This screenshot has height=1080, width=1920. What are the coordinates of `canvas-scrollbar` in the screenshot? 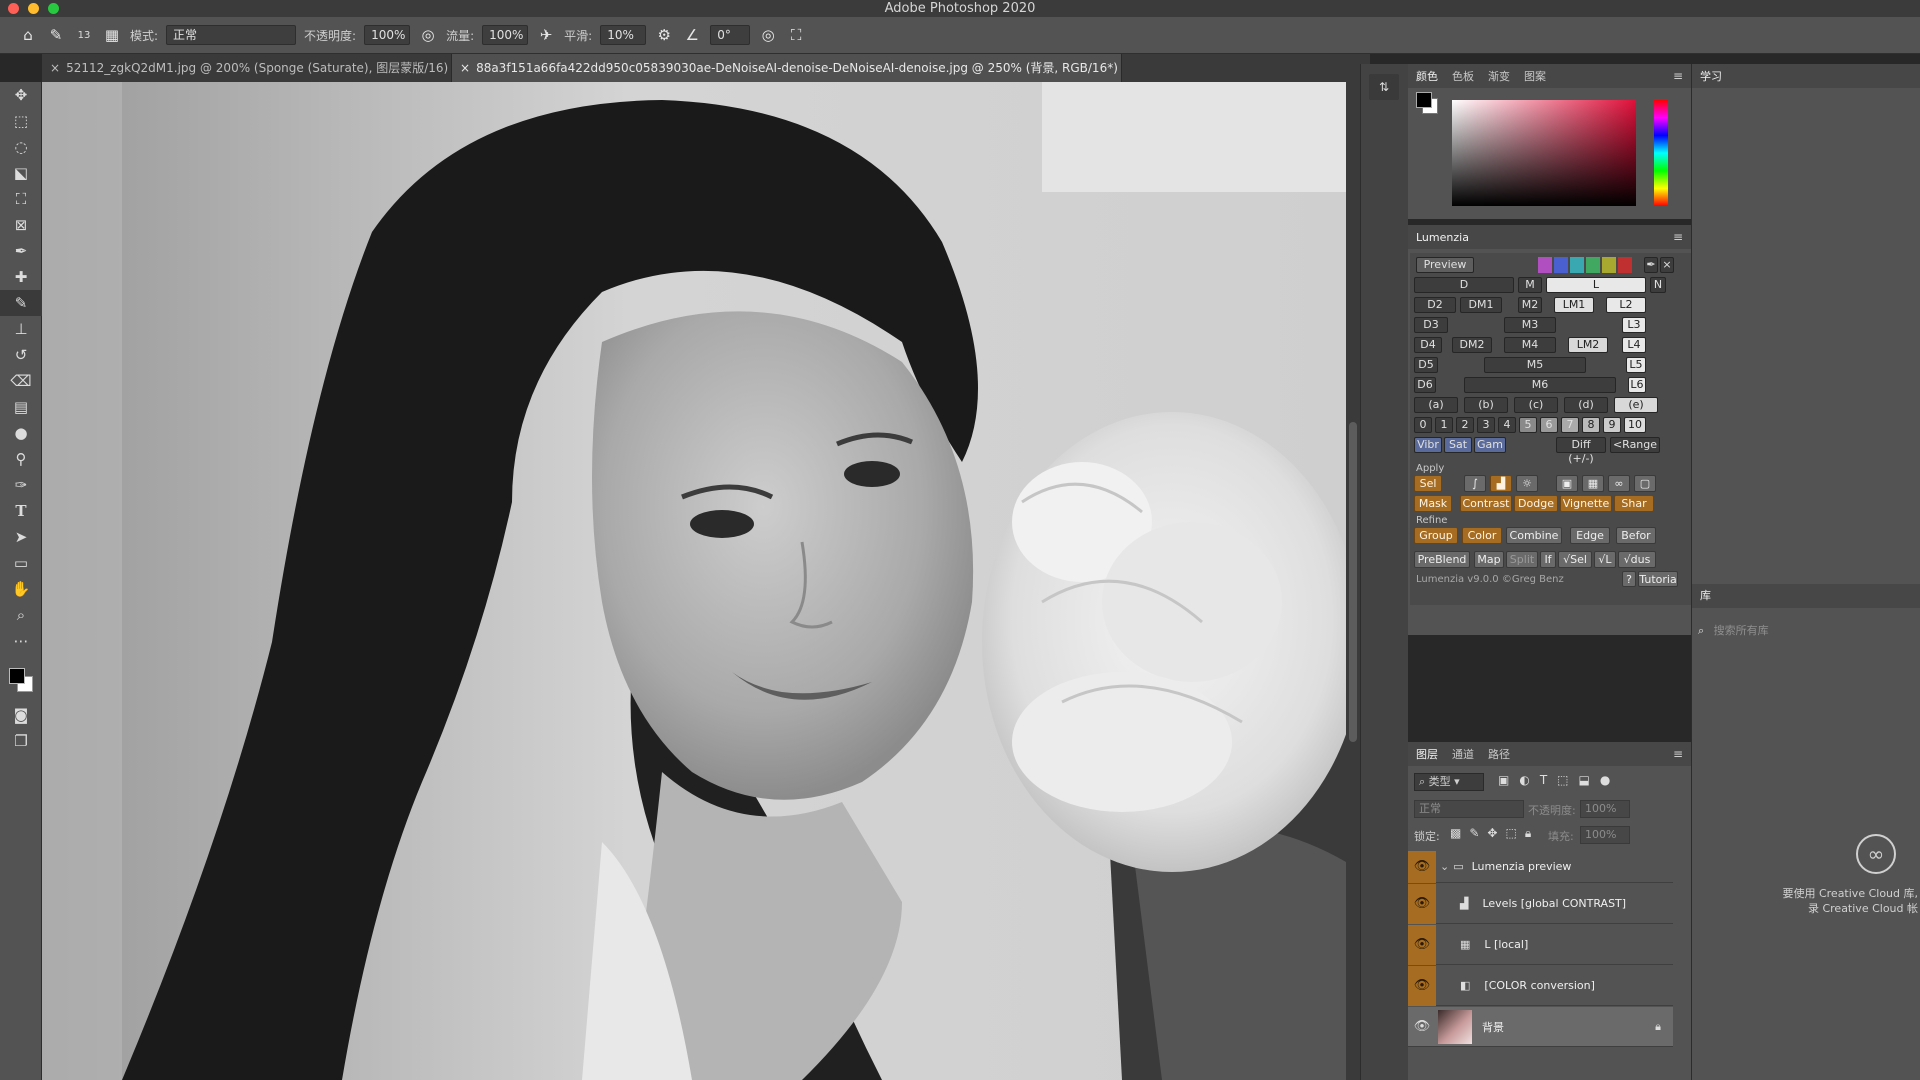 It's located at (1353, 581).